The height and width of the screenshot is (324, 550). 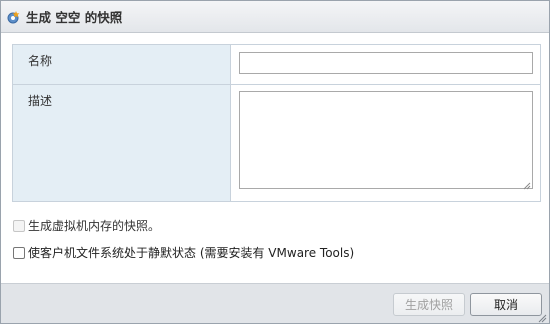 I want to click on name-input, so click(x=386, y=63).